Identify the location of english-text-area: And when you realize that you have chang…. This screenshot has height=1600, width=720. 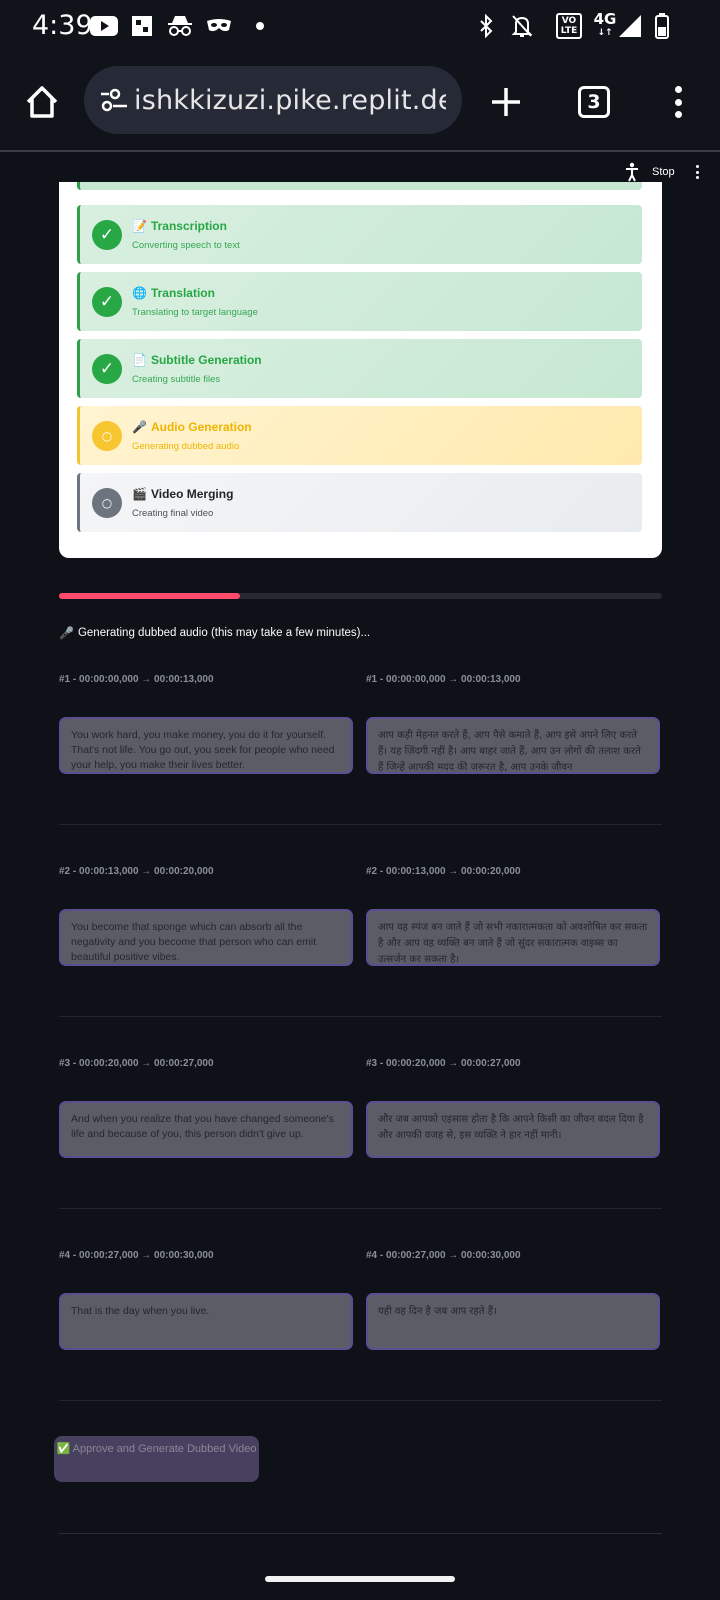
(206, 1129).